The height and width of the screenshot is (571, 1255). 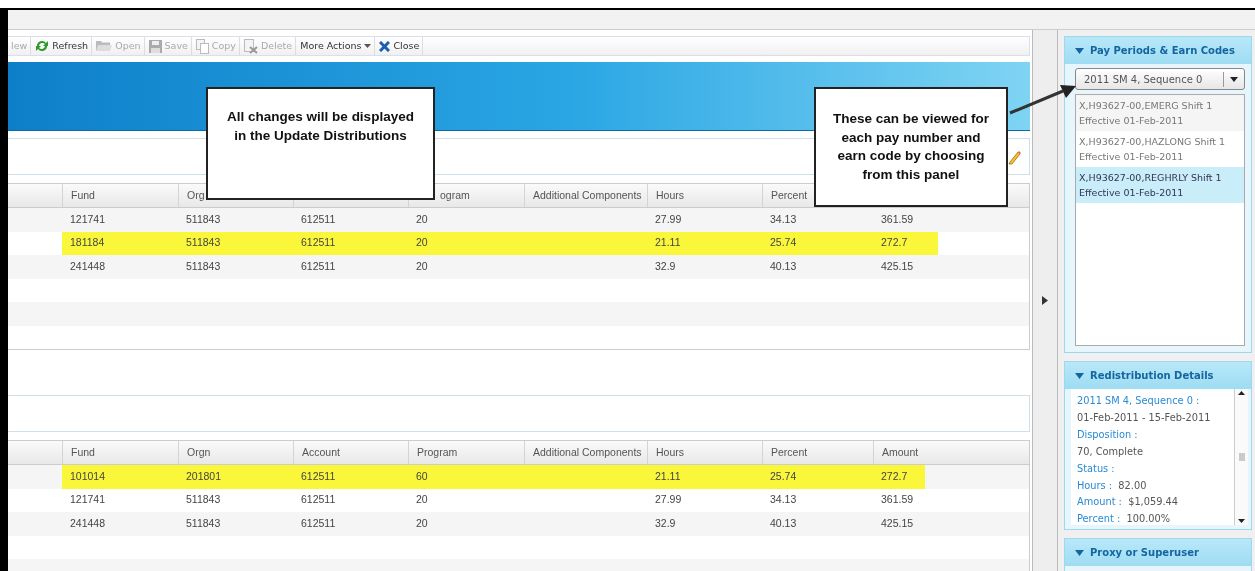 What do you see at coordinates (155, 46) in the screenshot?
I see `save-icon` at bounding box center [155, 46].